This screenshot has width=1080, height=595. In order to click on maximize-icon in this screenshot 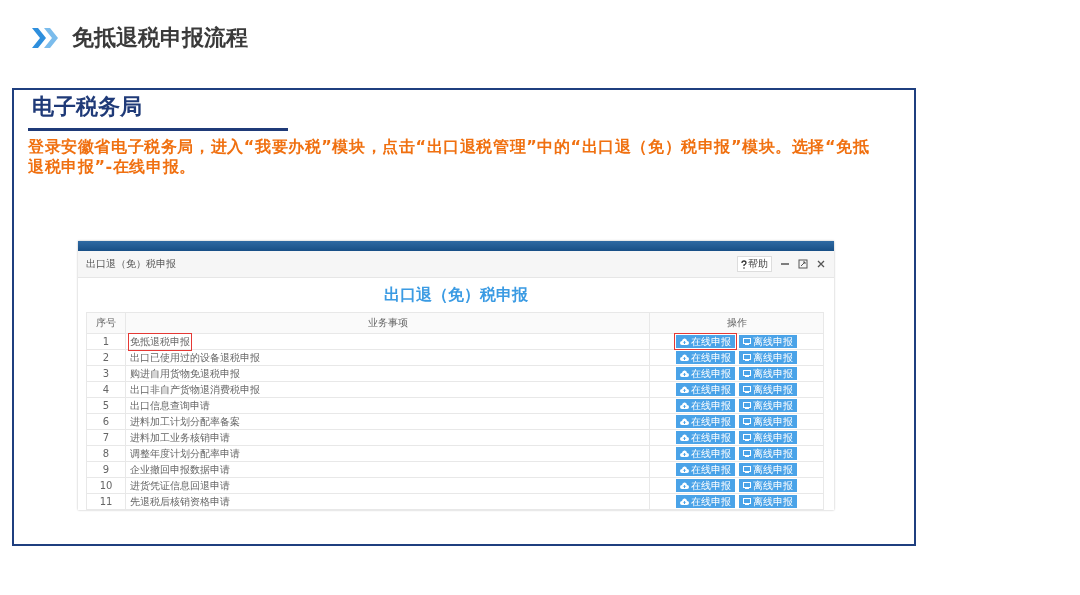, I will do `click(803, 264)`.